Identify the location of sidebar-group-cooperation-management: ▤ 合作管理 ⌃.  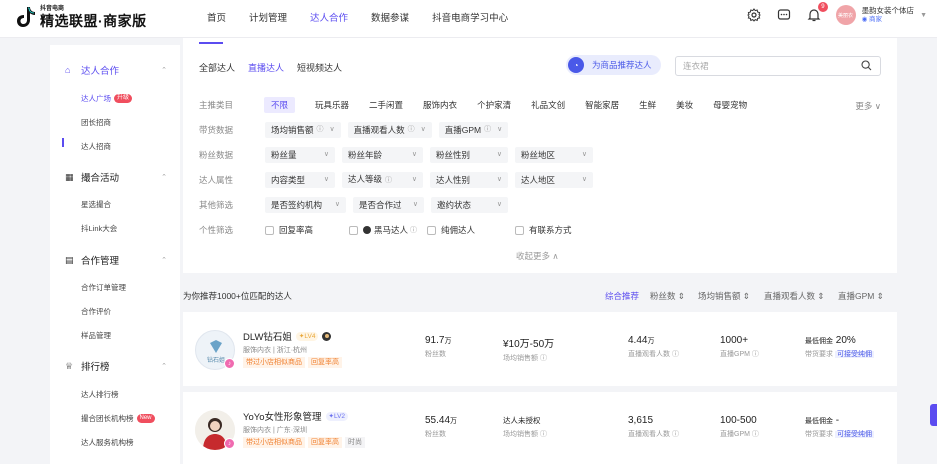
(116, 260).